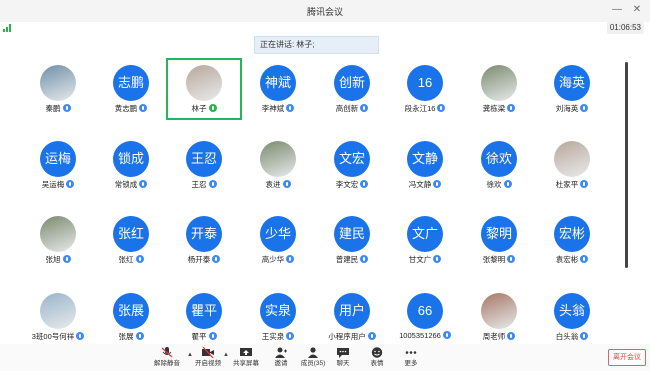 This screenshot has width=650, height=371. Describe the element at coordinates (572, 89) in the screenshot. I see `participant-tile: 海英 刘海英` at that location.